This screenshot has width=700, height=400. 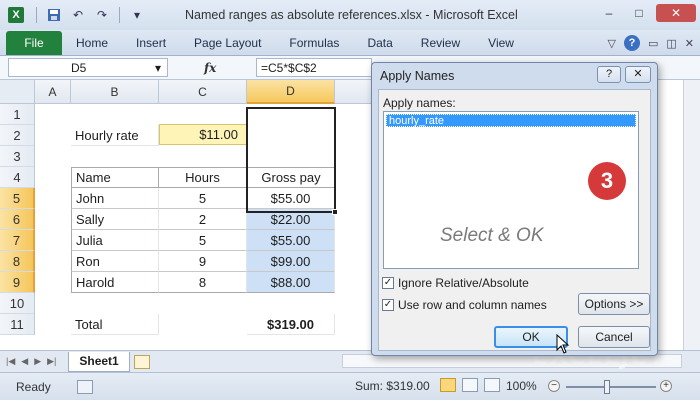 What do you see at coordinates (691, 215) in the screenshot?
I see `vertical-scrollbar` at bounding box center [691, 215].